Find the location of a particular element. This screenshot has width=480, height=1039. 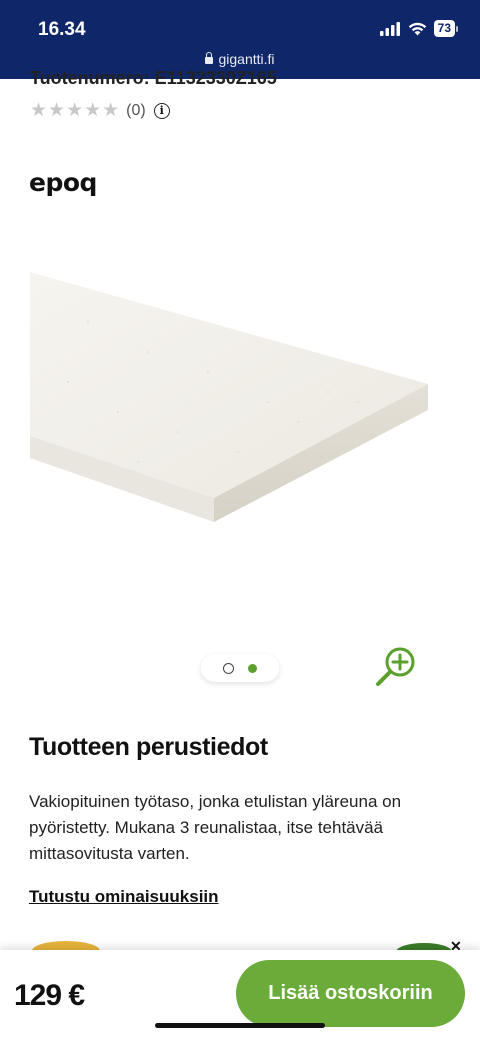

features-link: Tutustu ominaisuuksiin is located at coordinates (124, 897).